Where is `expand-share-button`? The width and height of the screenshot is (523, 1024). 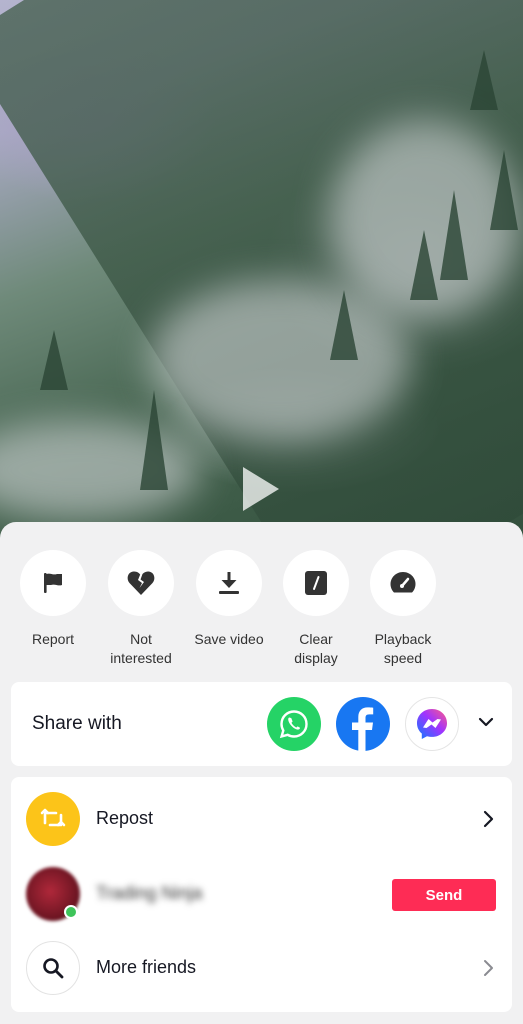
expand-share-button is located at coordinates (486, 724).